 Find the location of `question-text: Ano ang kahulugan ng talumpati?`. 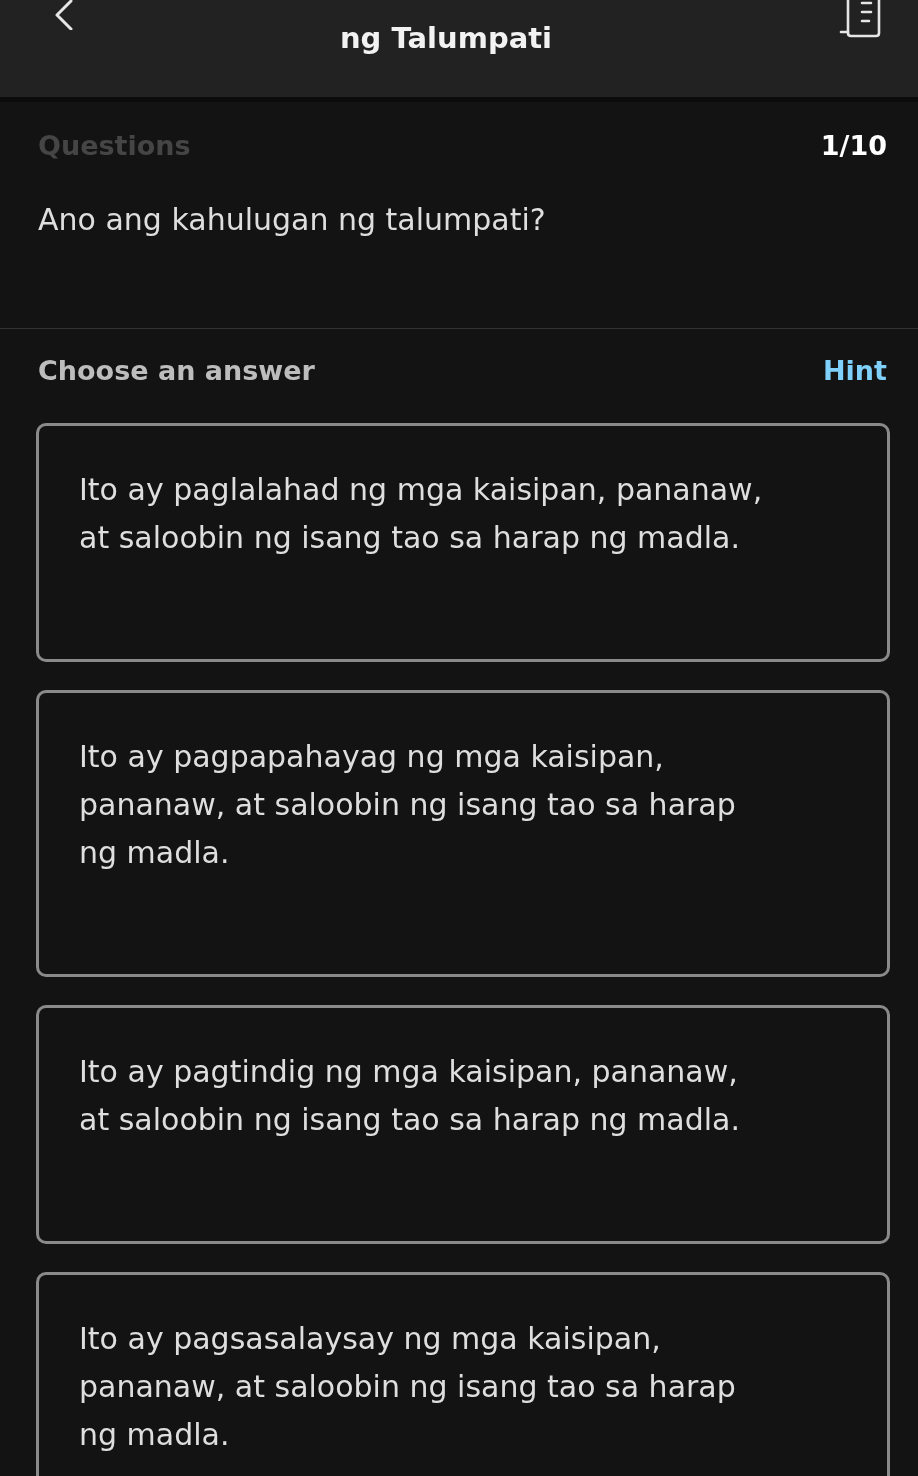

question-text: Ano ang kahulugan ng talumpati? is located at coordinates (292, 220).